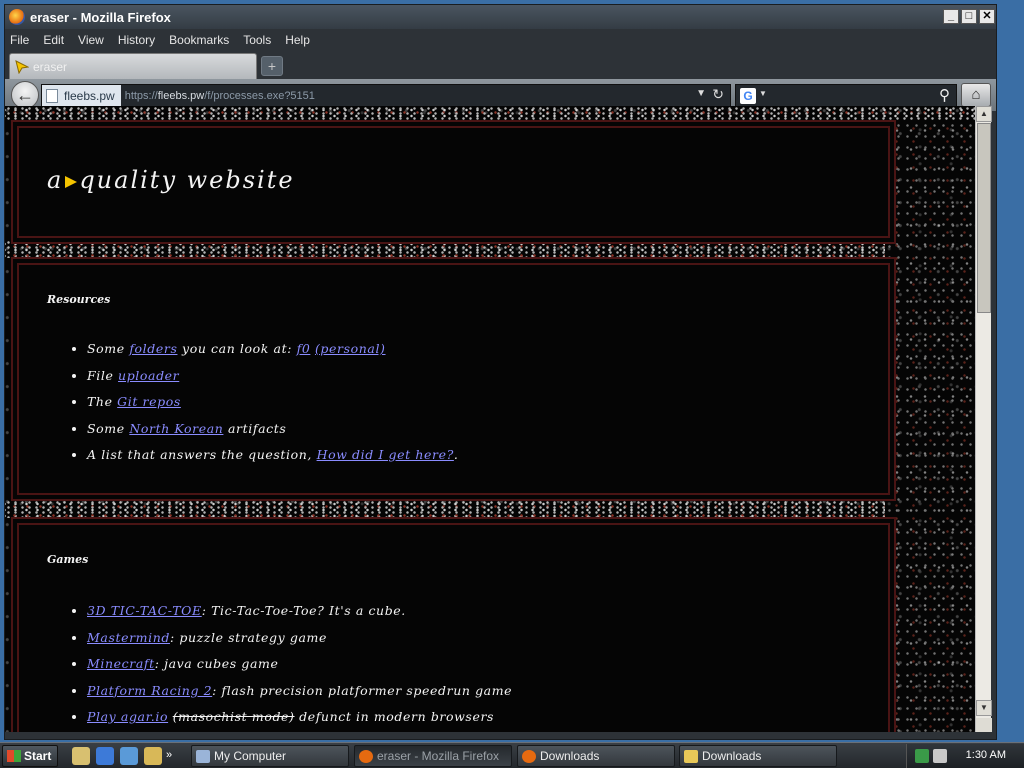 The image size is (1024, 768). Describe the element at coordinates (121, 663) in the screenshot. I see `minecraft-link: Minecraft` at that location.